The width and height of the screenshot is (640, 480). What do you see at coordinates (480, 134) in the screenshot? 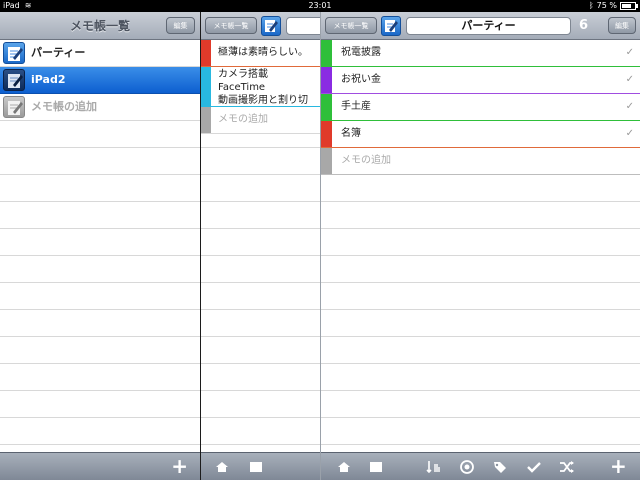
I see `todo-item: 名簿 ✓` at bounding box center [480, 134].